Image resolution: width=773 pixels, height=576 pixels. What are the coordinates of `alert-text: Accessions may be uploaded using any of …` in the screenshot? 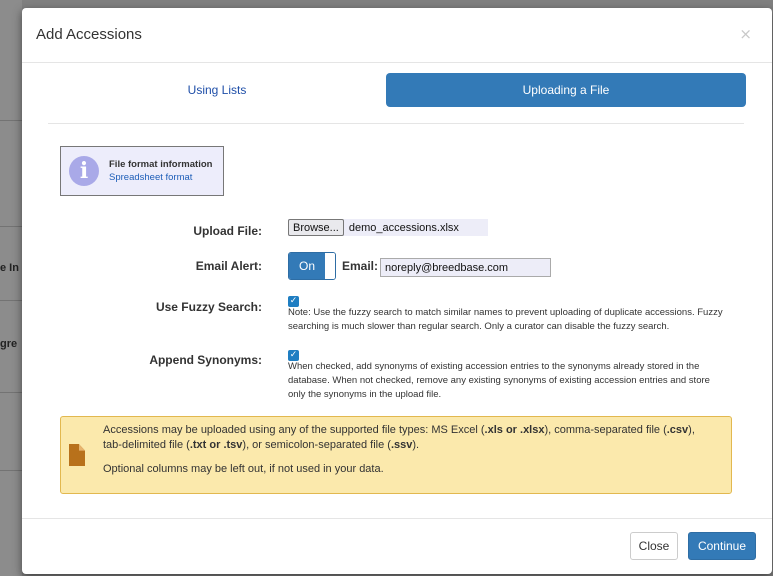 It's located at (413, 450).